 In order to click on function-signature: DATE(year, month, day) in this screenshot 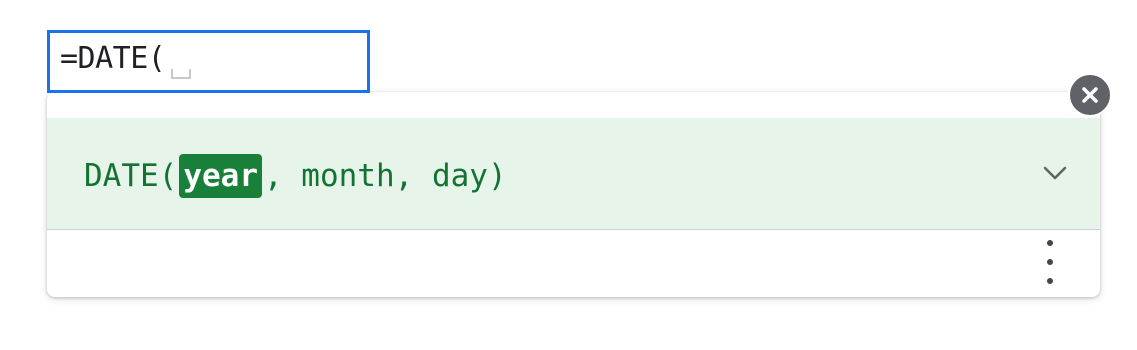, I will do `click(295, 176)`.